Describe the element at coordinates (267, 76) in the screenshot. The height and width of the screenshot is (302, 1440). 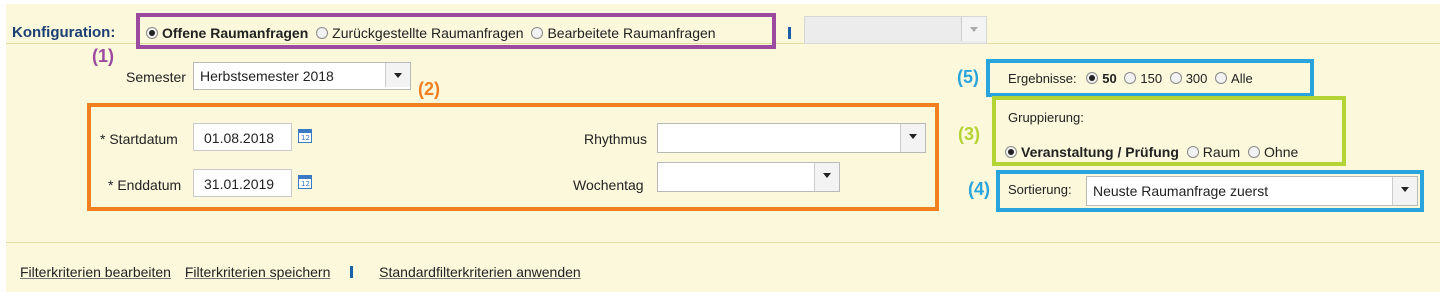
I see `semester-value: Herbstsemester 2018` at that location.